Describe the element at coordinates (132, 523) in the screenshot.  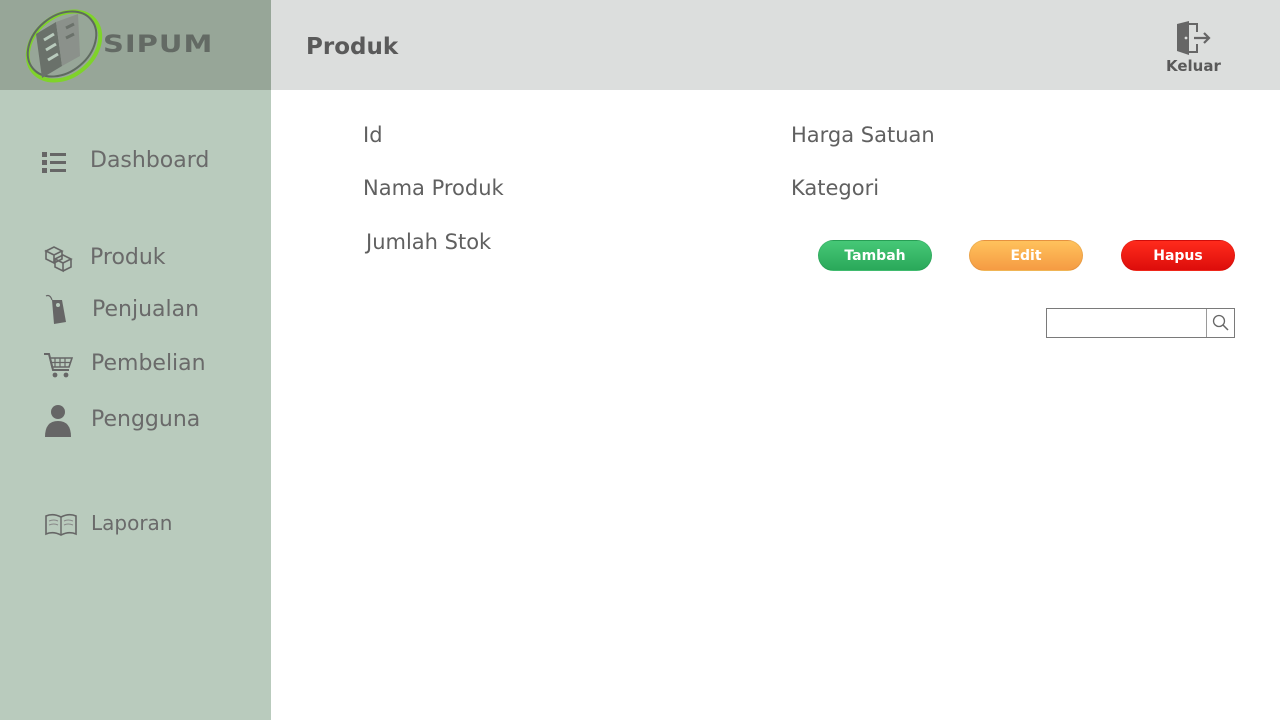
I see `sidebar-item-label: Laporan` at that location.